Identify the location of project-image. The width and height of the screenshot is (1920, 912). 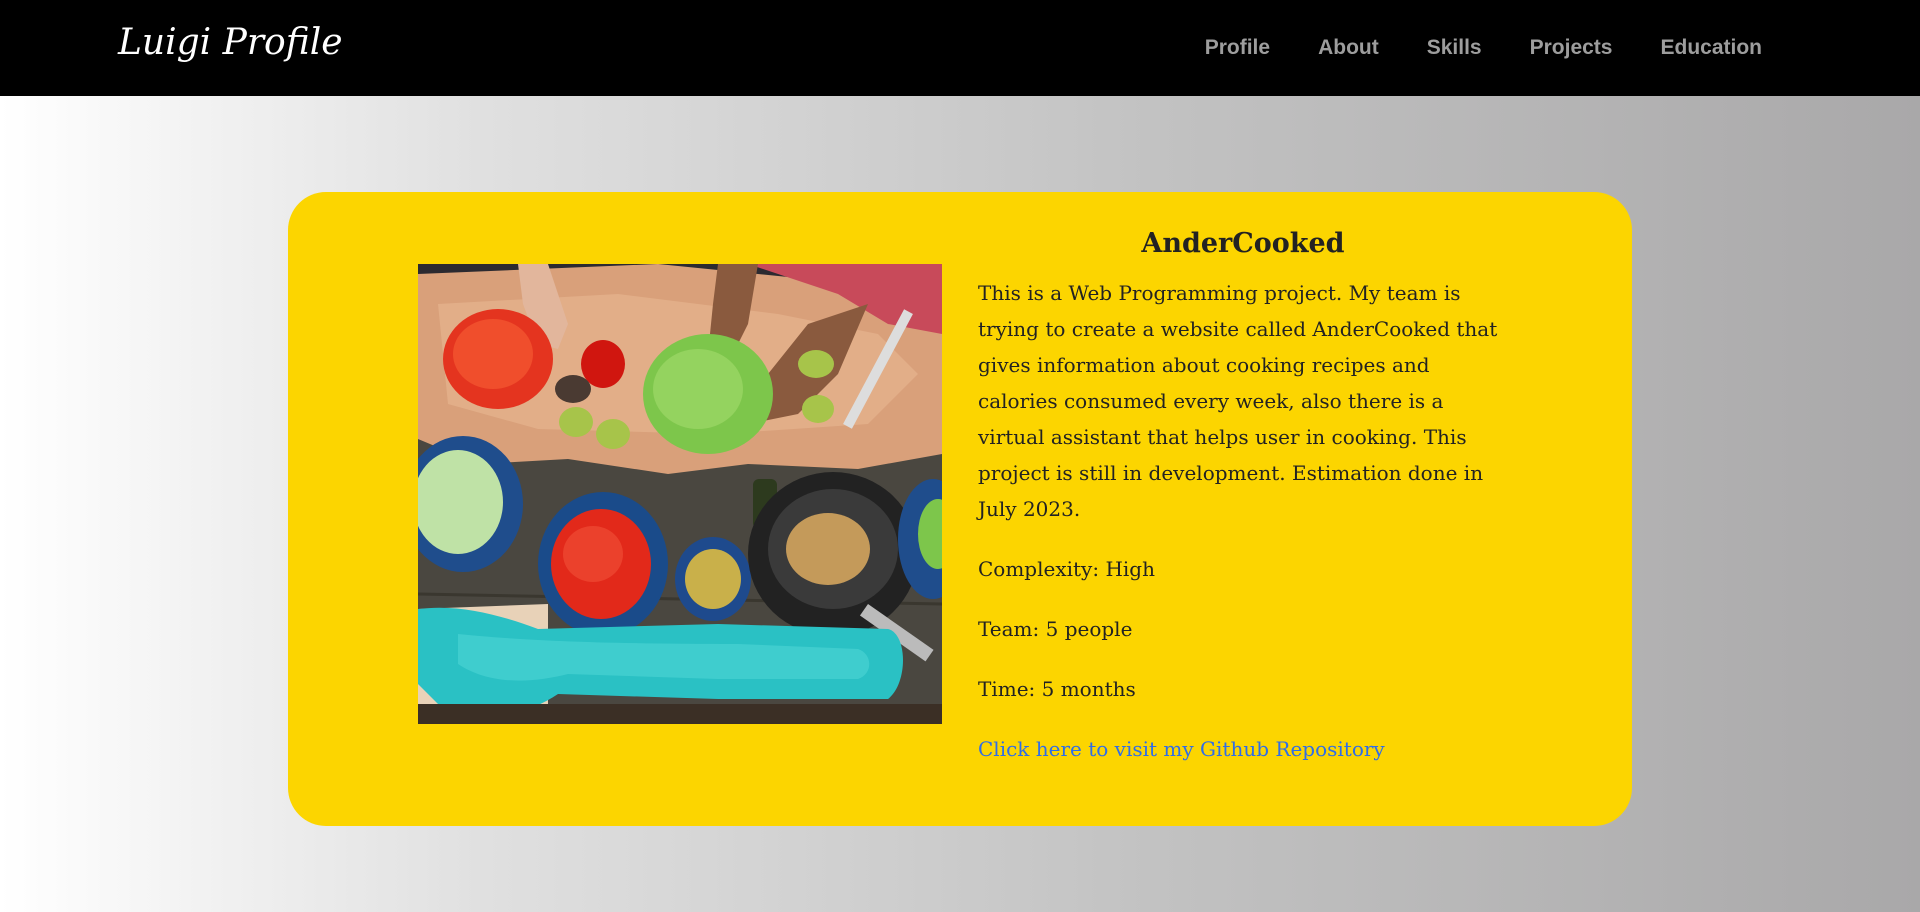
(680, 494).